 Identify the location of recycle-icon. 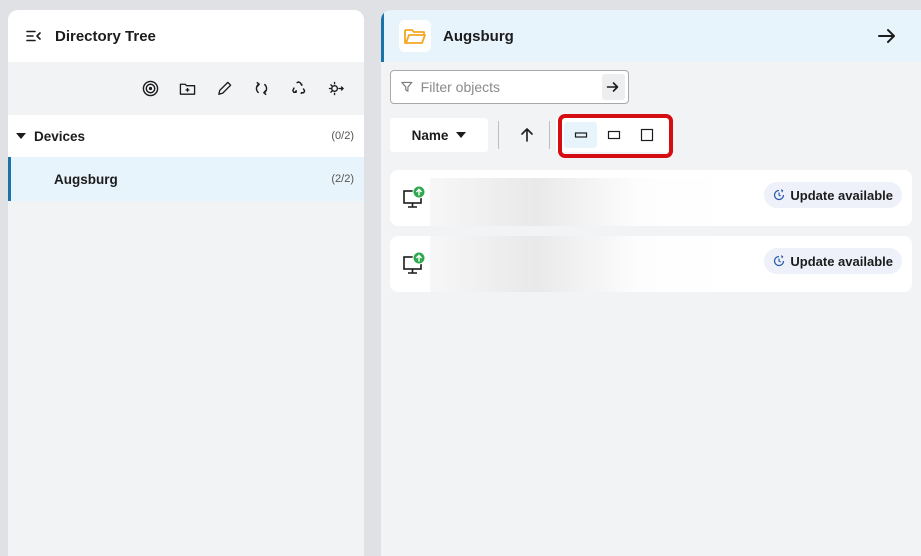
(299, 88).